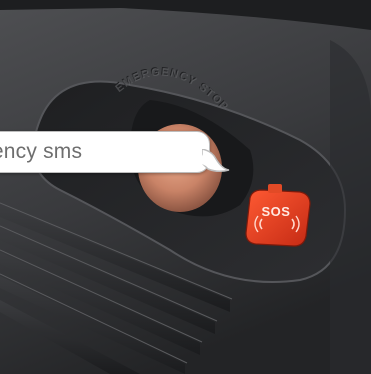  I want to click on emergency-stop-inscription: EMERGENCY STOP EMERGENCY STOP, so click(171, 90).